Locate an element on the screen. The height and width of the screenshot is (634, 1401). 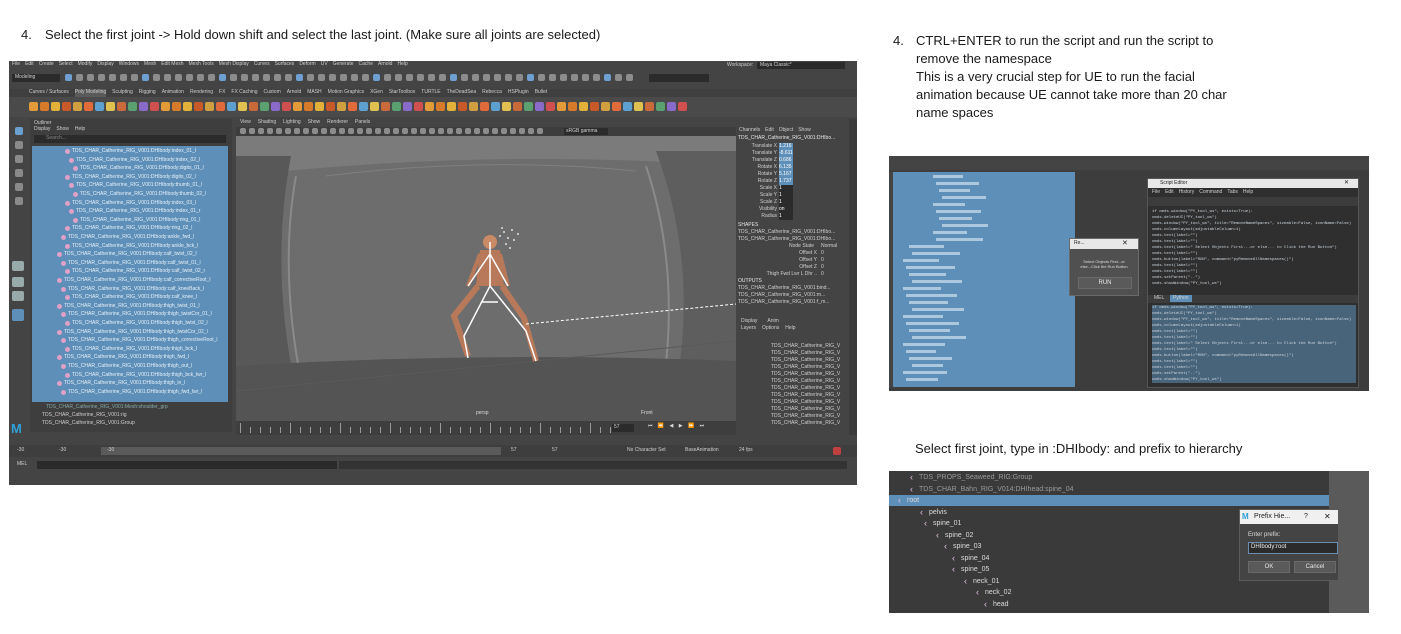
tab-python: Python is located at coordinates (1181, 298).